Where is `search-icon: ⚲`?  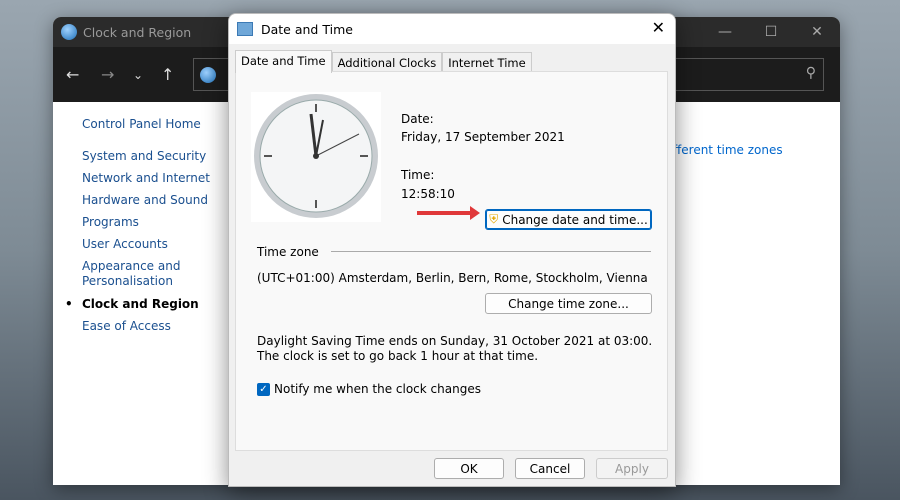
search-icon: ⚲ is located at coordinates (811, 73).